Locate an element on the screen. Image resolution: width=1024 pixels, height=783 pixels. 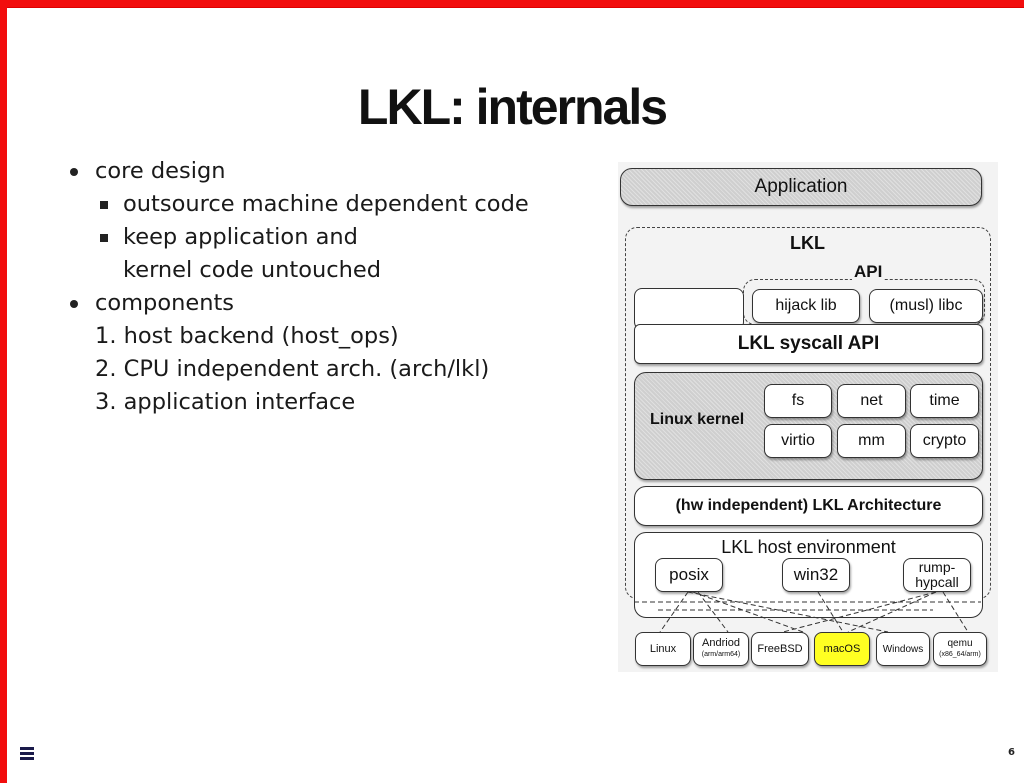
platform-label: macOS is located at coordinates (842, 649).